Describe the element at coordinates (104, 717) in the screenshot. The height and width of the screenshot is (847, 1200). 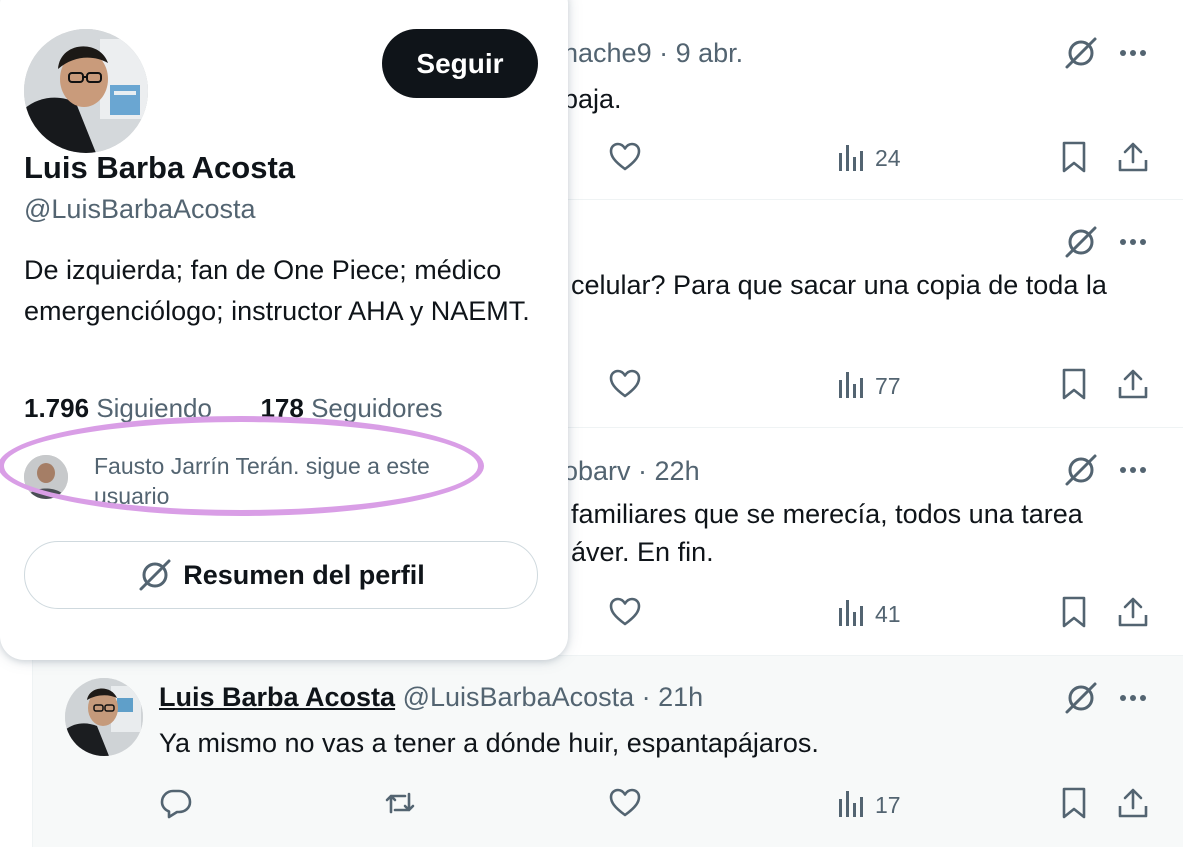
I see `avatar` at that location.